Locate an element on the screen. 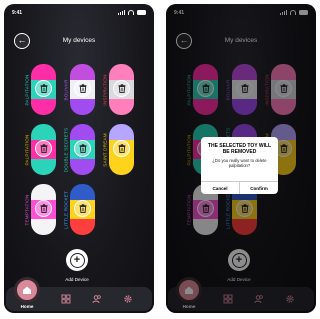  add-device-button: + is located at coordinates (77, 260).